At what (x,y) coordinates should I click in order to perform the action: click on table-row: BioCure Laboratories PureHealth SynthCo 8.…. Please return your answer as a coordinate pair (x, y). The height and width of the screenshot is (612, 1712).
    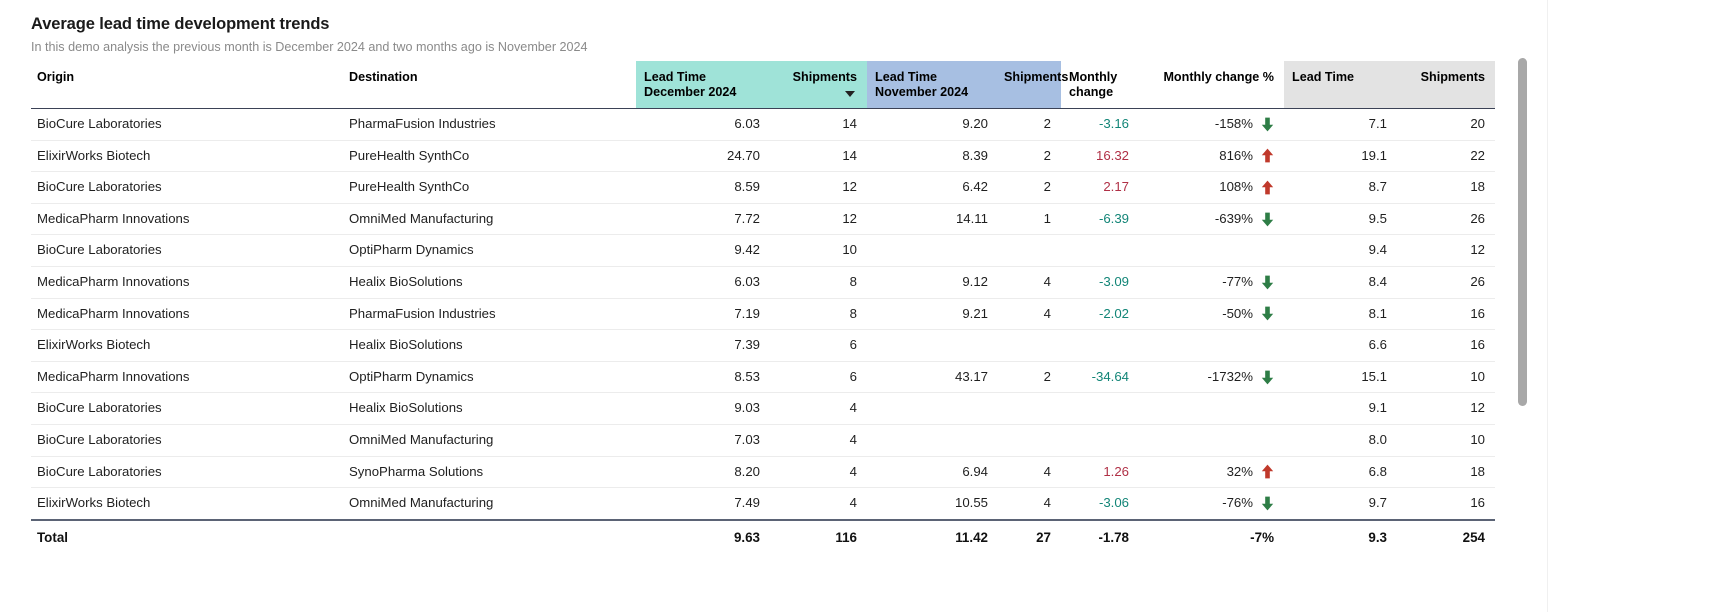
    Looking at the image, I should click on (763, 188).